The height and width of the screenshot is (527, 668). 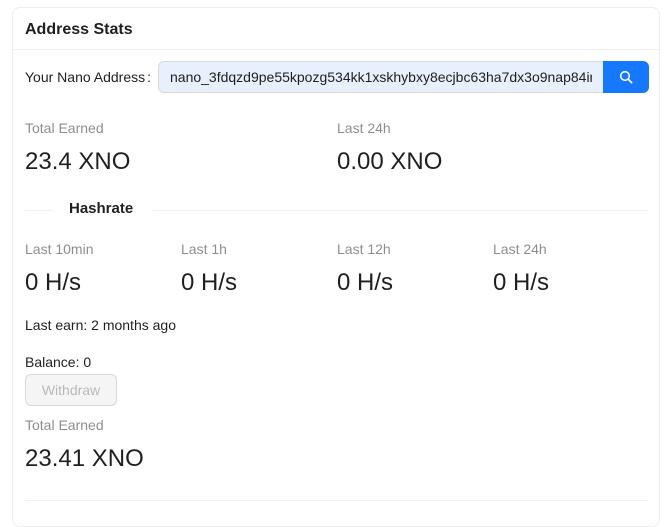 What do you see at coordinates (521, 282) in the screenshot?
I see `hashrate-24h-value: 0 H/s` at bounding box center [521, 282].